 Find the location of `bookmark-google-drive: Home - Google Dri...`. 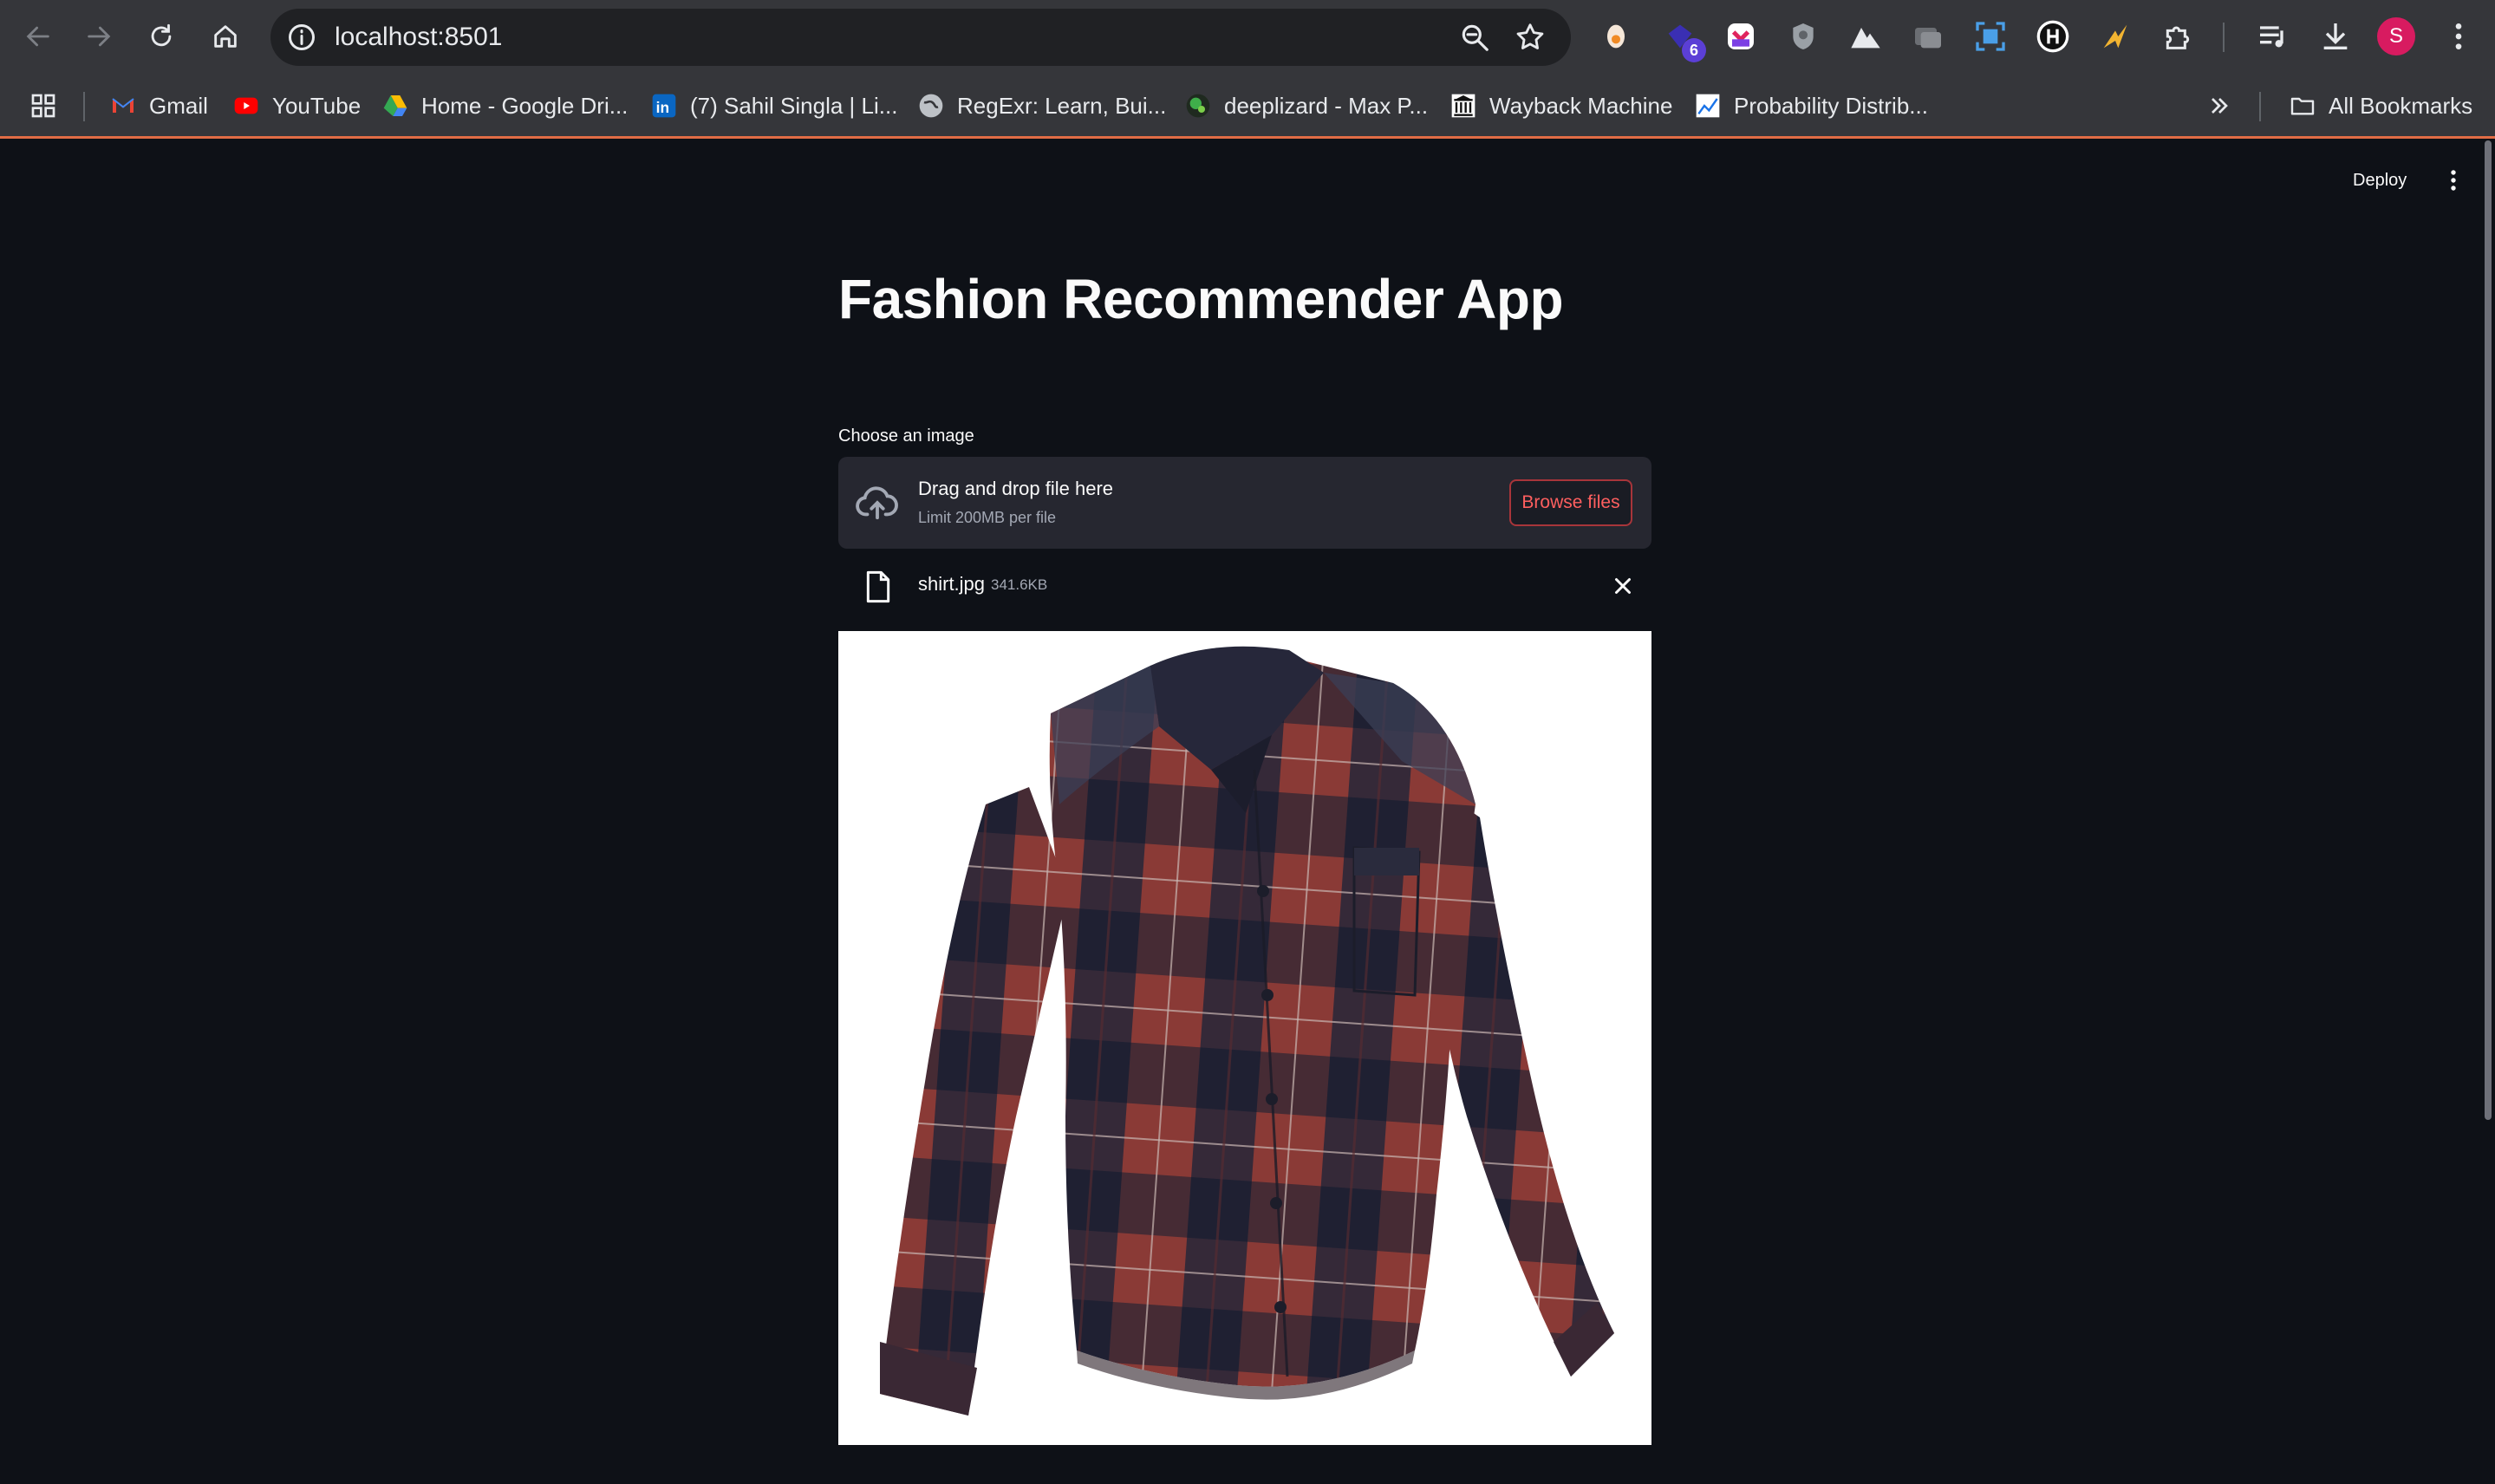

bookmark-google-drive: Home - Google Dri... is located at coordinates (504, 106).